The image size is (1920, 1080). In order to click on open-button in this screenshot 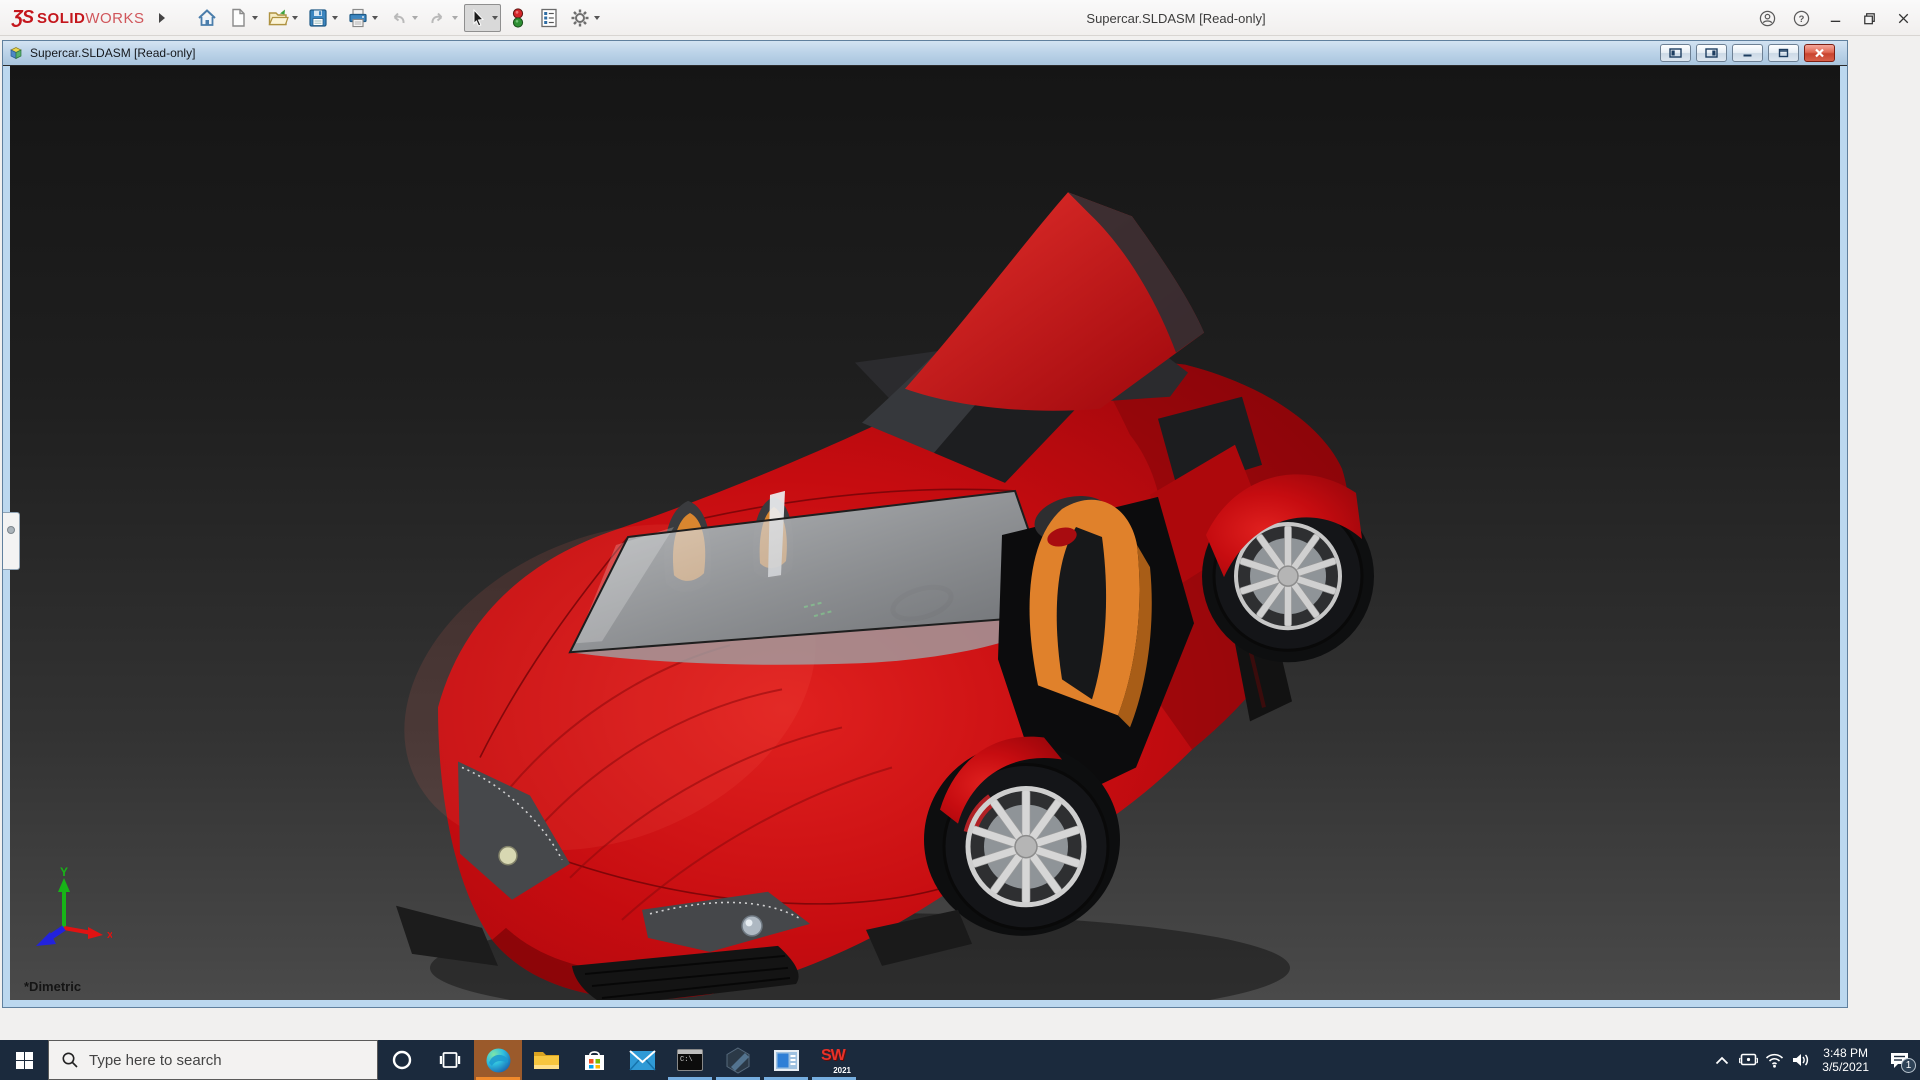, I will do `click(282, 18)`.